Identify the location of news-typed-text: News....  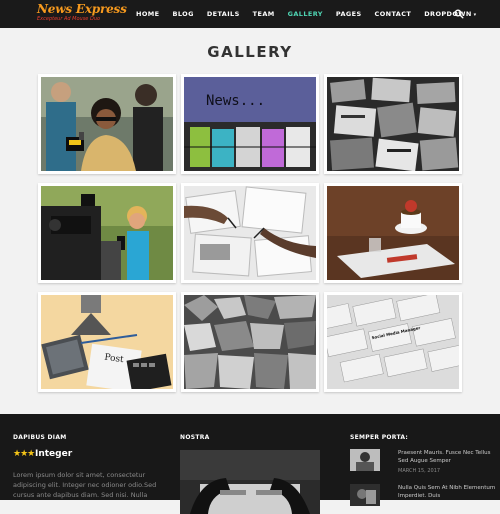
(235, 101).